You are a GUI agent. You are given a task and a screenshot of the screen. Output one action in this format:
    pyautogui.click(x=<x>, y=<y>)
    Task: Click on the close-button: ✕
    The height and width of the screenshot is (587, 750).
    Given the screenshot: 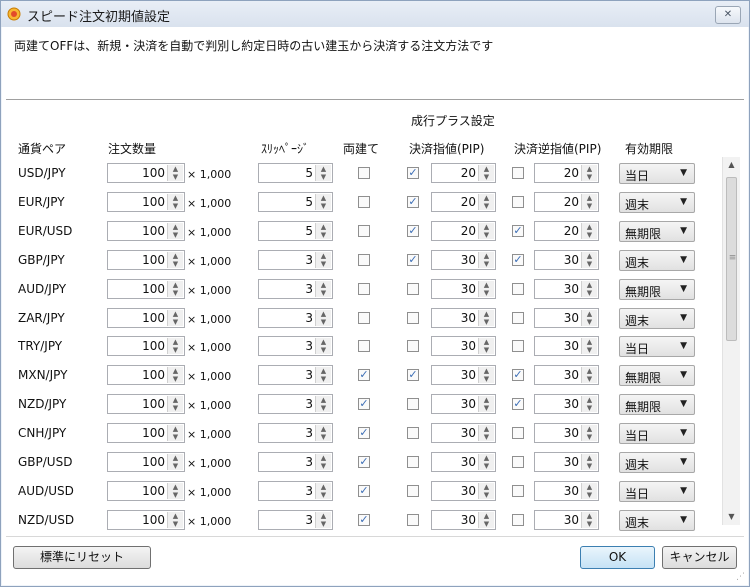 What is the action you would take?
    pyautogui.click(x=728, y=15)
    